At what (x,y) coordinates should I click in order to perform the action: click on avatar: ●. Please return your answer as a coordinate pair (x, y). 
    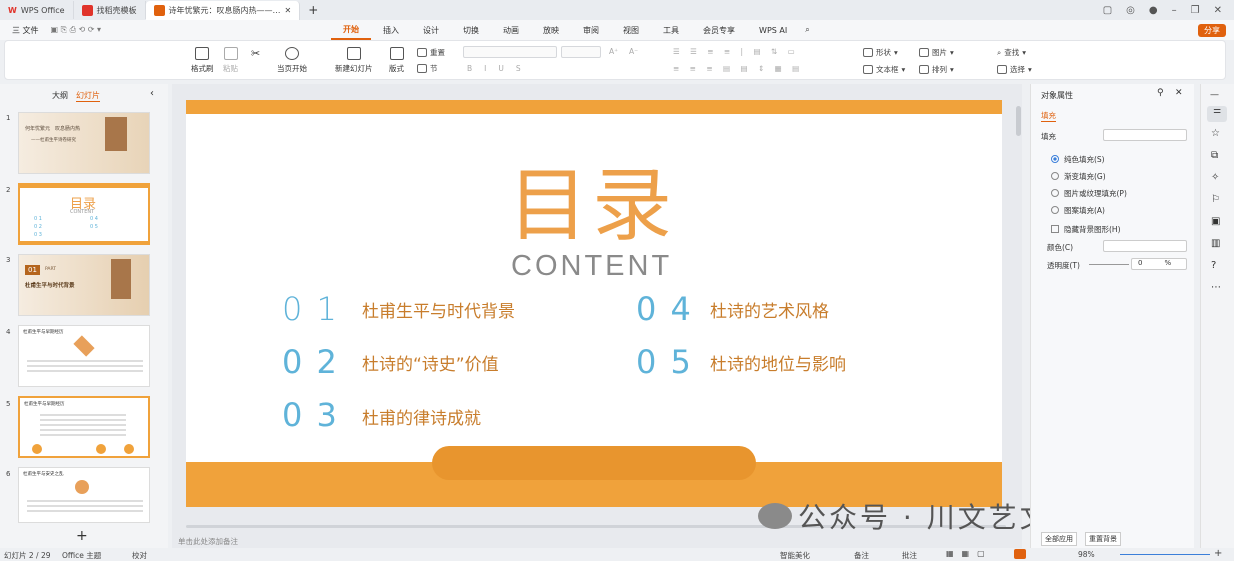
    Looking at the image, I should click on (1153, 10).